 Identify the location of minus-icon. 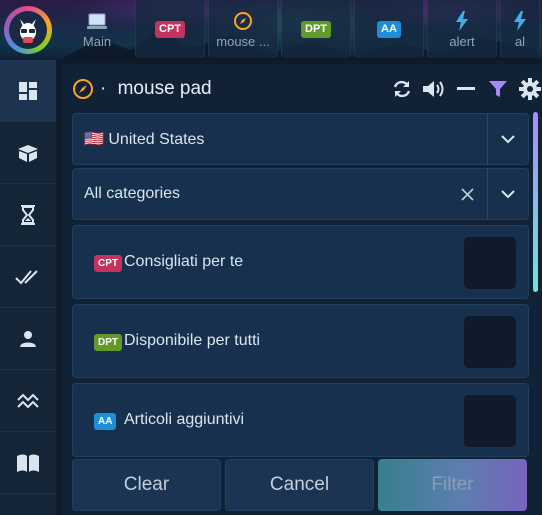
(466, 88).